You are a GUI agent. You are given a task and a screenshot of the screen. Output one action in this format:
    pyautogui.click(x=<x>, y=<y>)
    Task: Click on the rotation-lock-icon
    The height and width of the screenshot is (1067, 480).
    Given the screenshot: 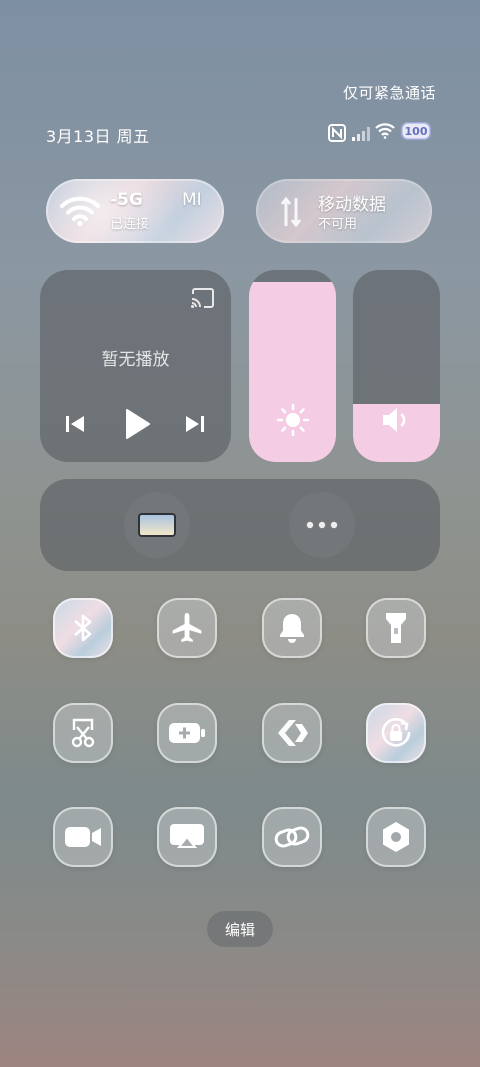 What is the action you would take?
    pyautogui.click(x=396, y=732)
    